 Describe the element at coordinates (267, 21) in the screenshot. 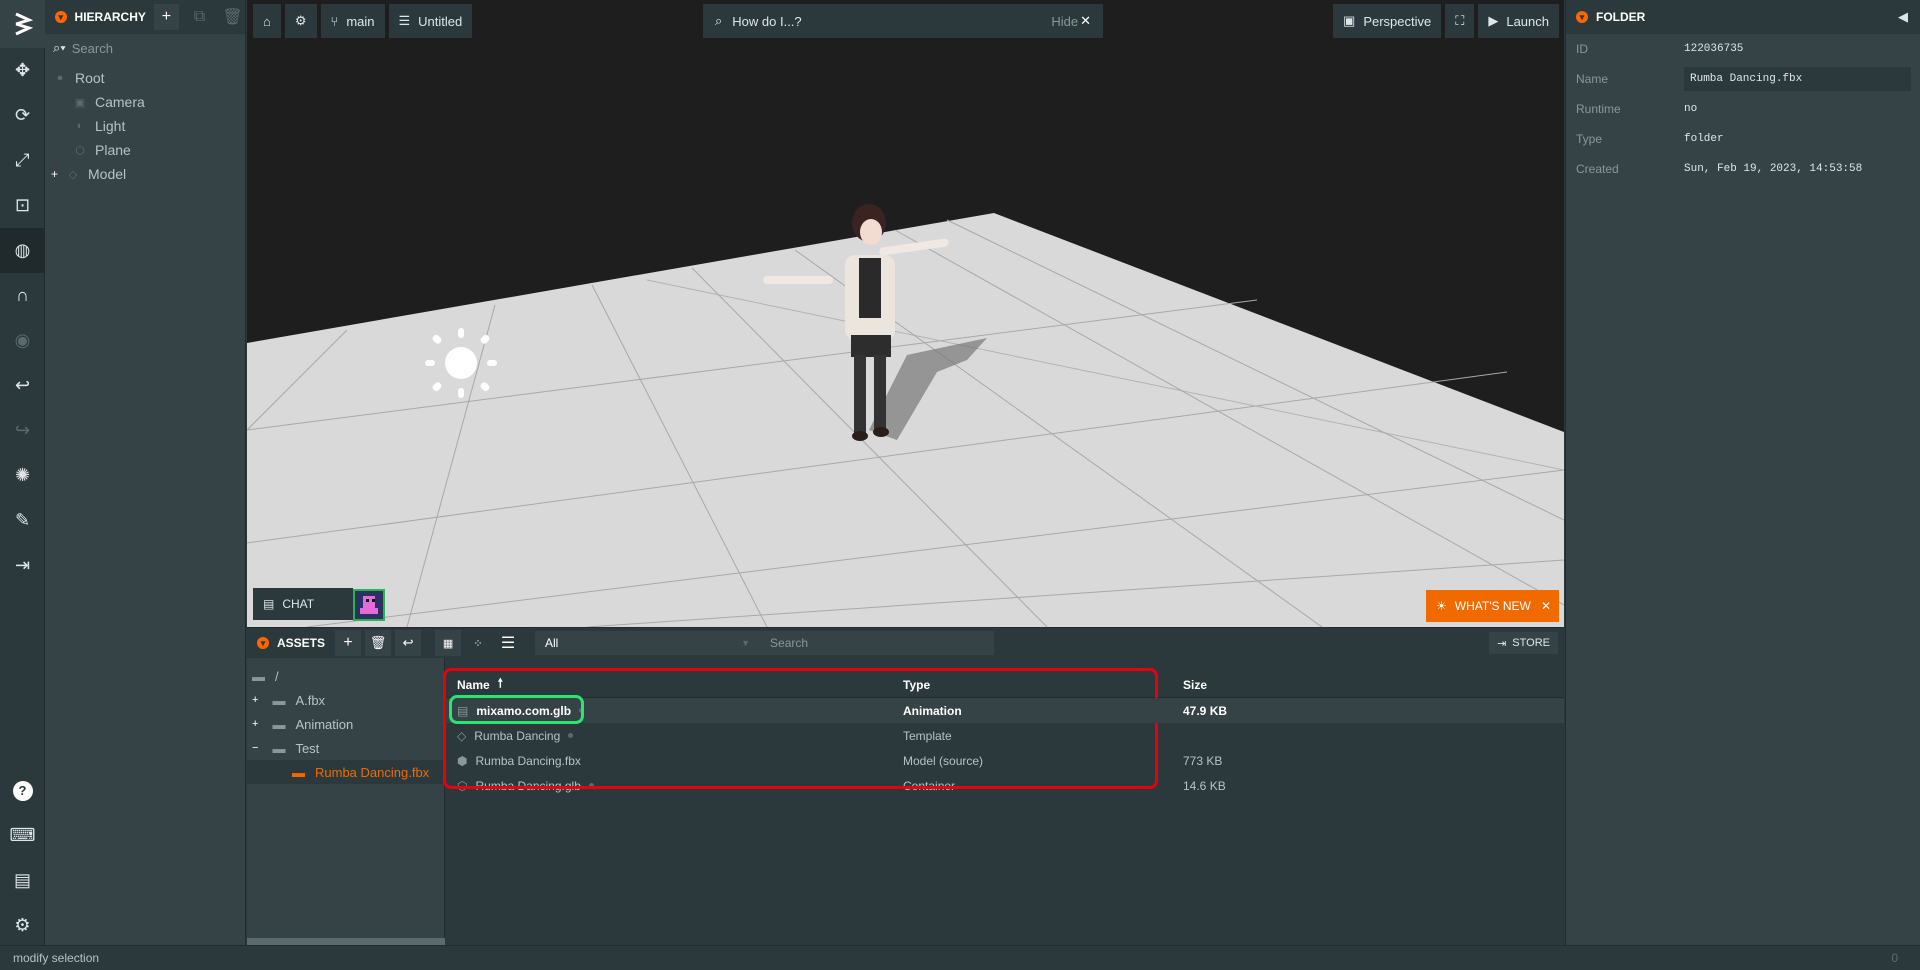

I see `home-button: ⌂` at that location.